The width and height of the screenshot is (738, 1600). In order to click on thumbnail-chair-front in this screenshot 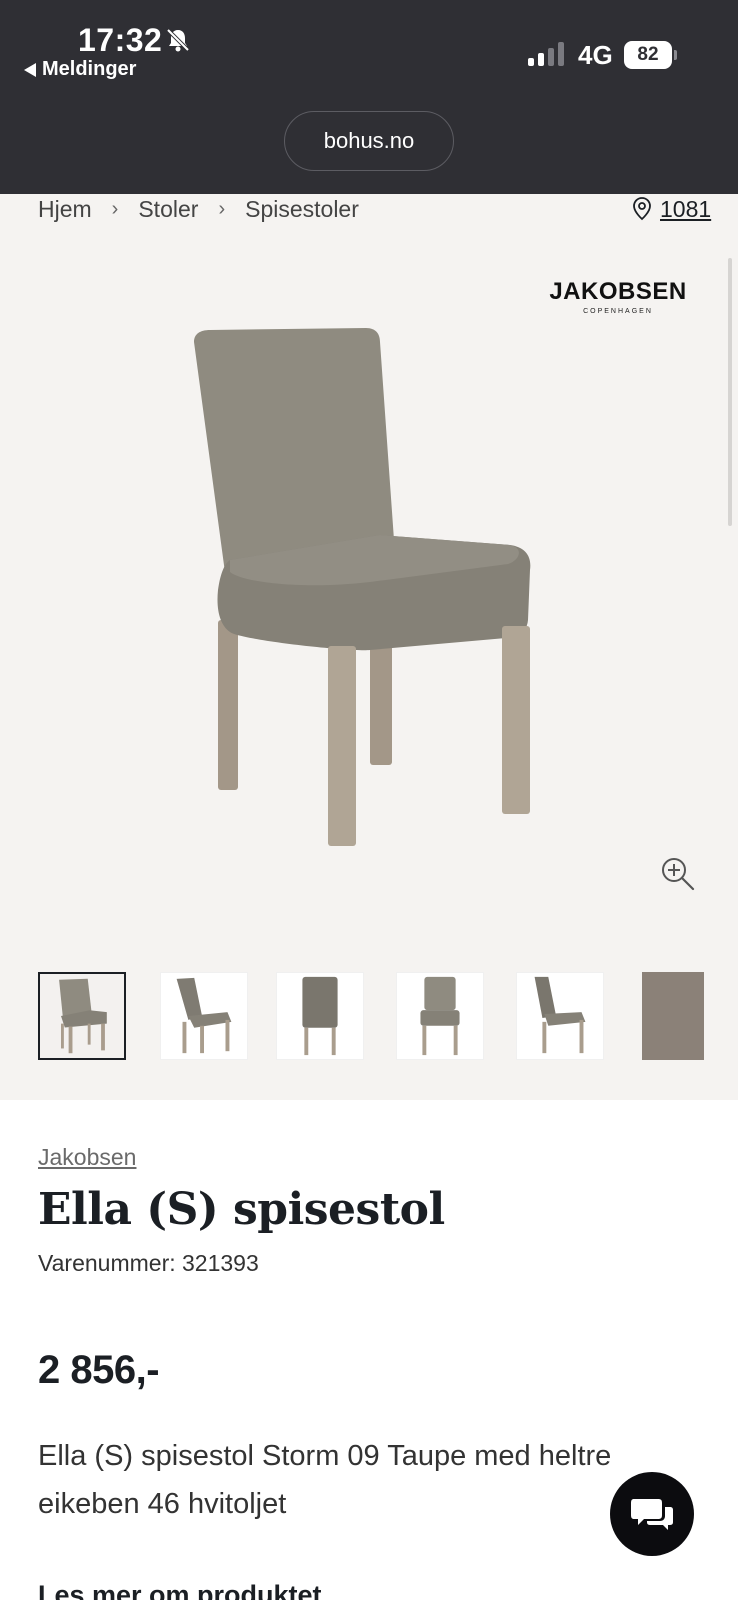, I will do `click(440, 1016)`.